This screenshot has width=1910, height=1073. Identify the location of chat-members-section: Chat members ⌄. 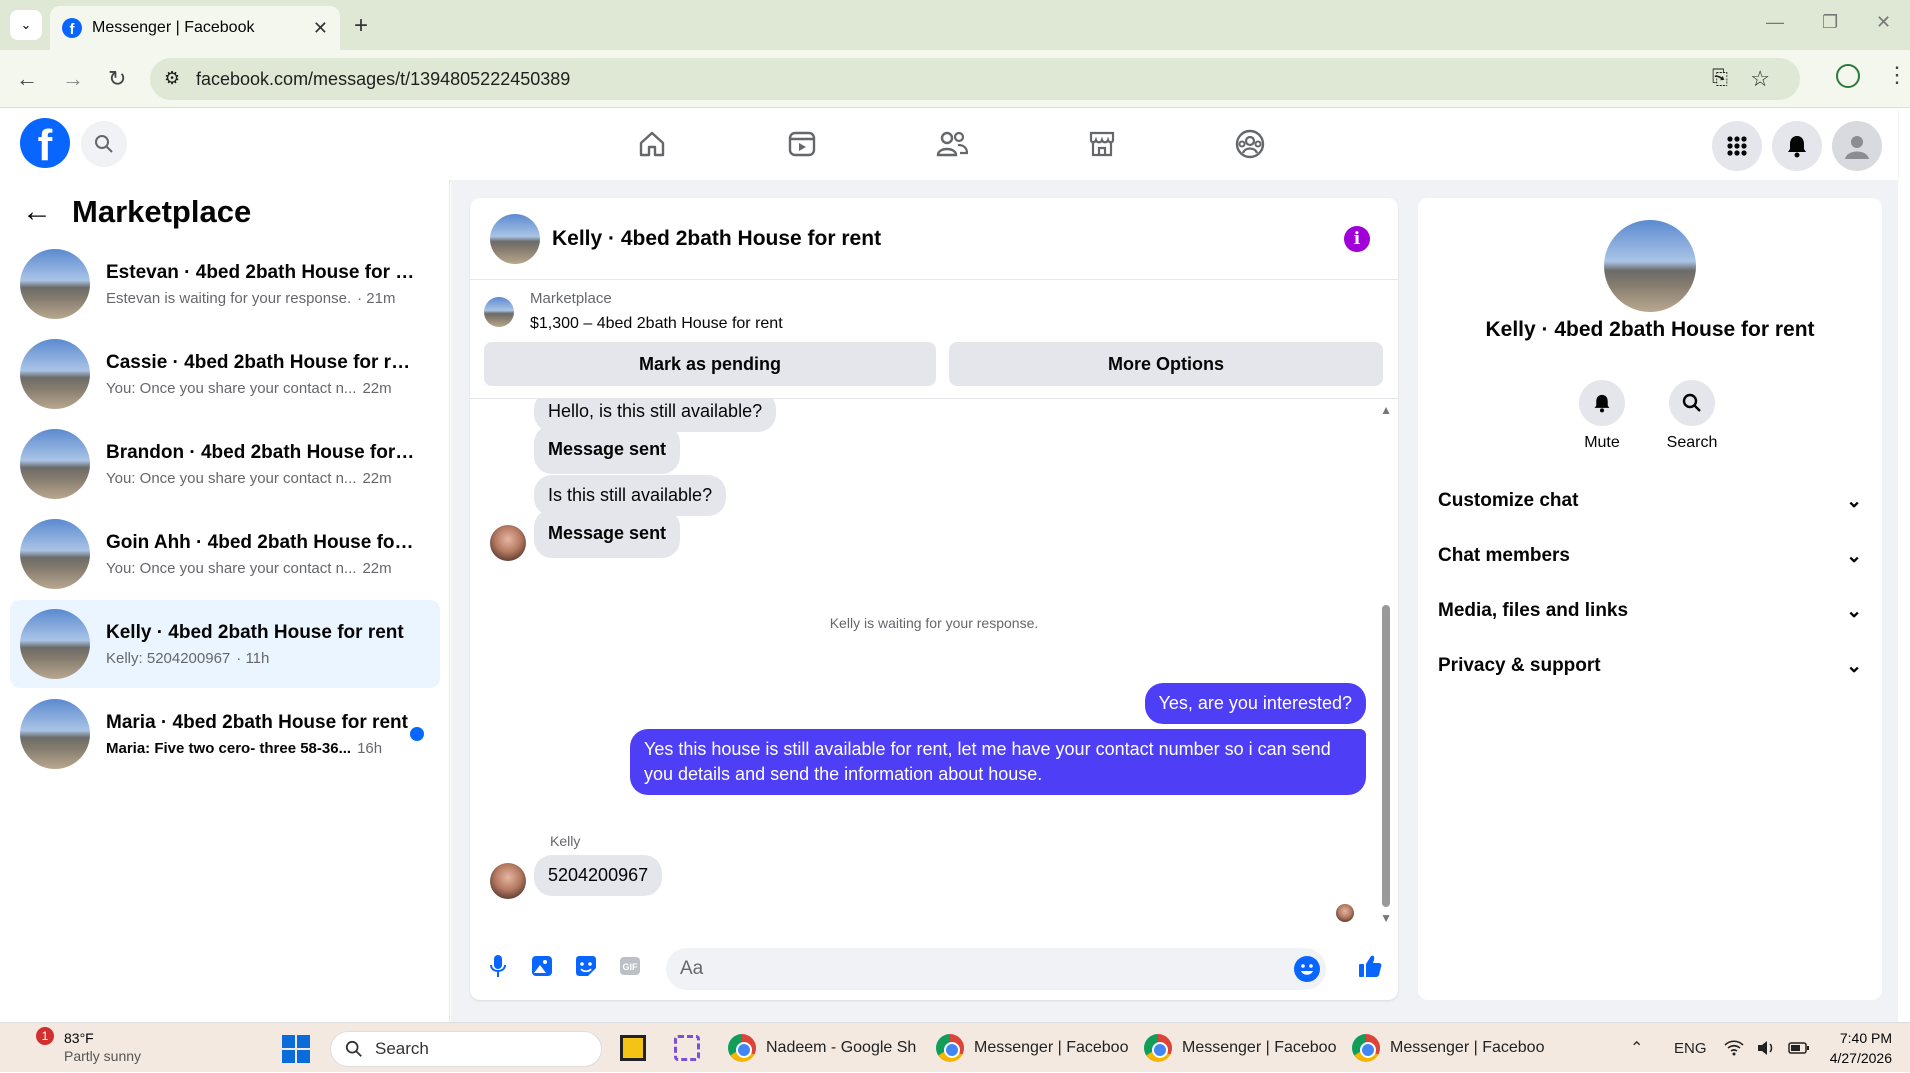
(1650, 556).